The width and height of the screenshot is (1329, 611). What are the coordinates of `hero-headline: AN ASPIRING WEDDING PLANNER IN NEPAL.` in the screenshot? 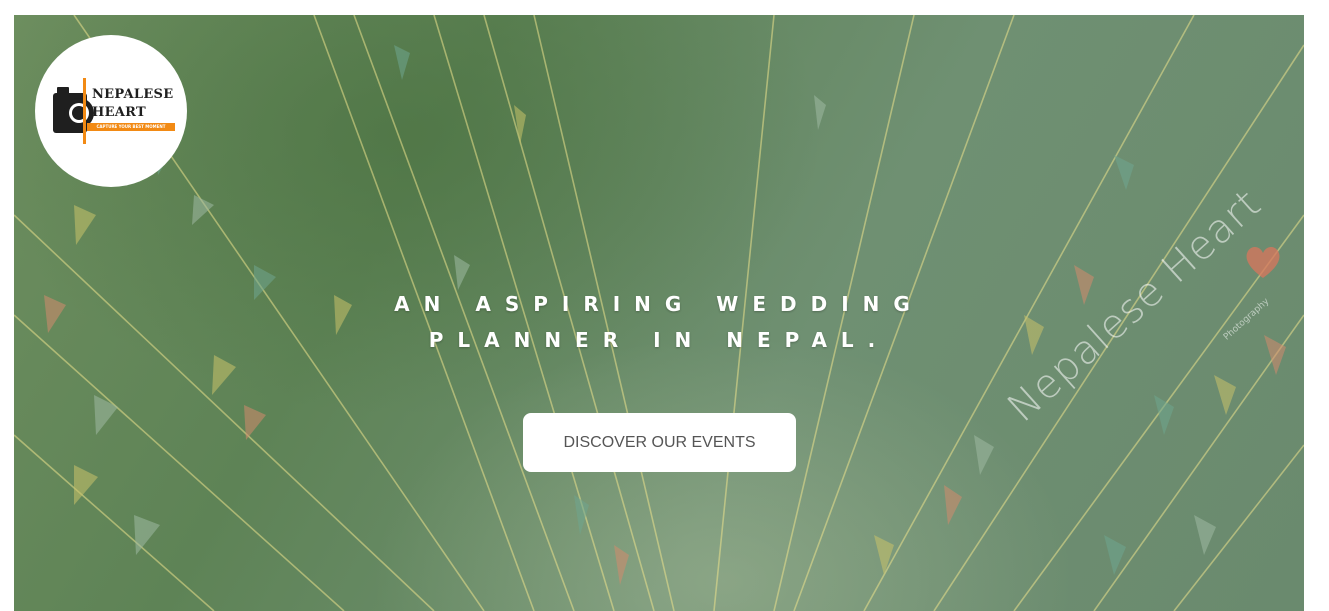 It's located at (659, 322).